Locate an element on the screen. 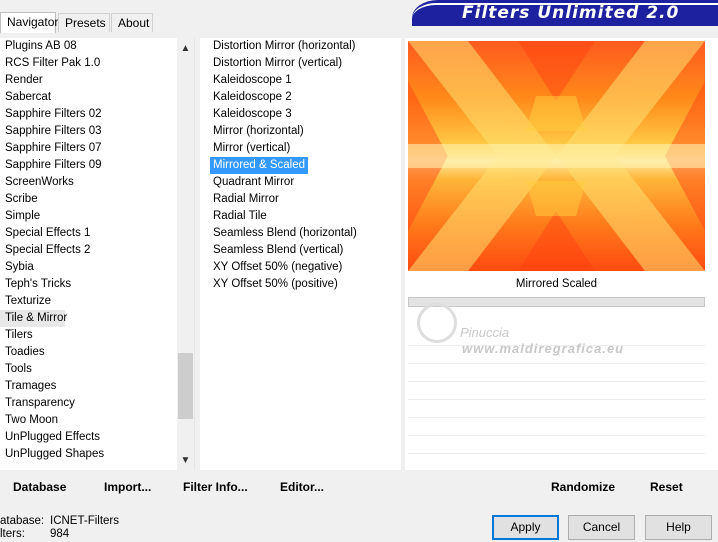 The height and width of the screenshot is (542, 718). filter-item-label: Mirror (vertical) is located at coordinates (252, 148).